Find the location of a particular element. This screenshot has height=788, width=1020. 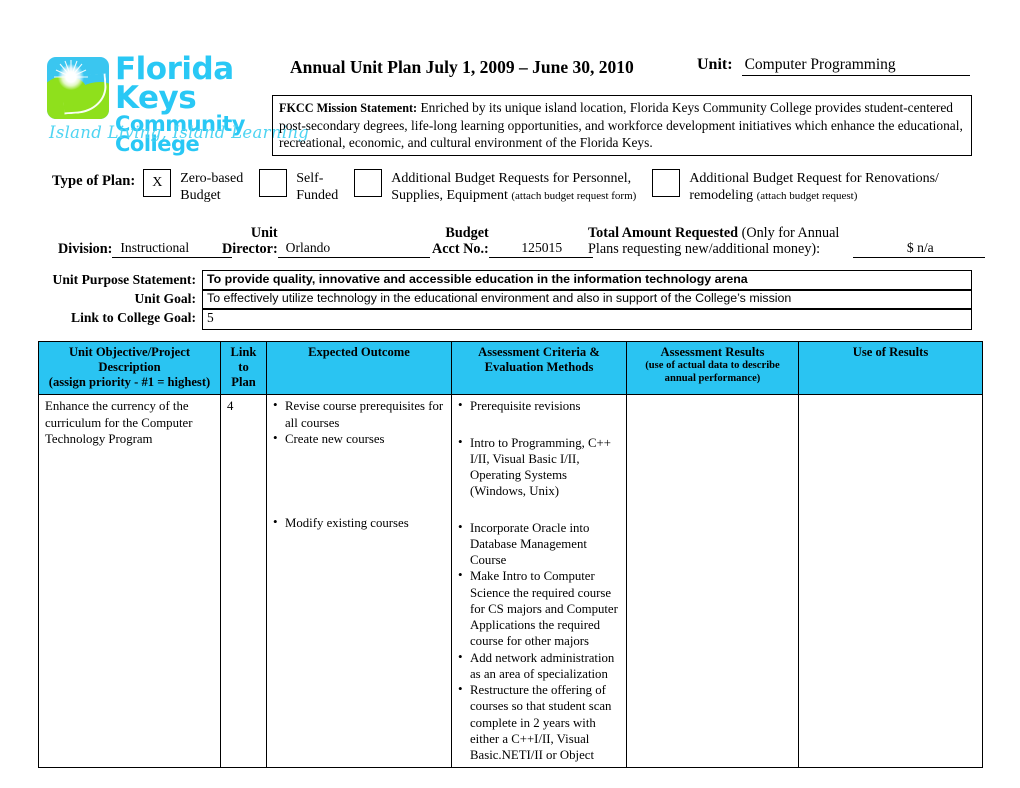

column-header-unit-objective-line1: Unit Objective/Project is located at coordinates (129, 352).